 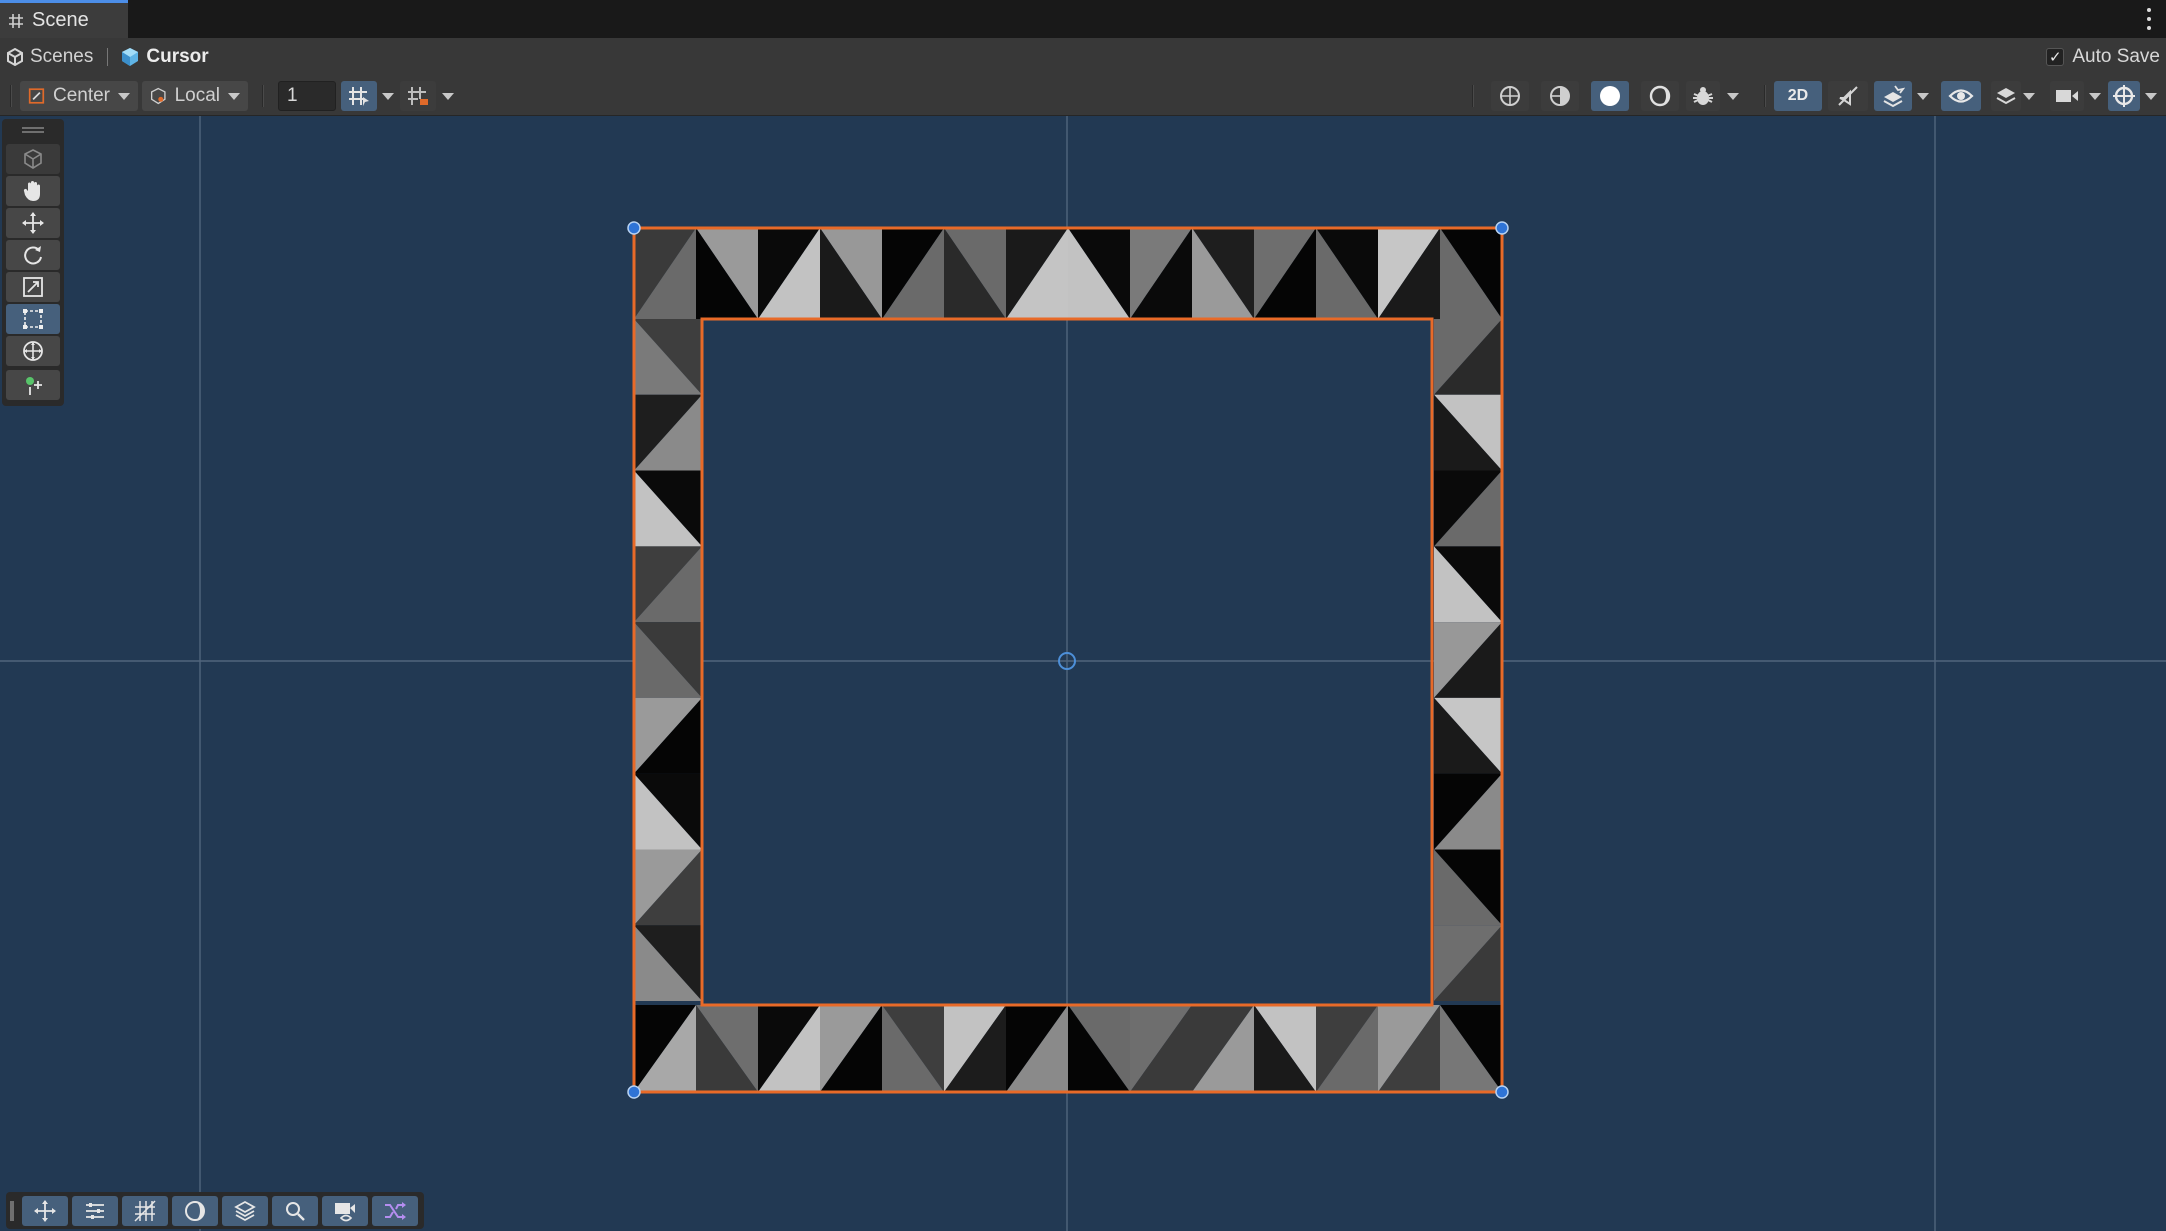 I want to click on audio-mute-icon, so click(x=1848, y=96).